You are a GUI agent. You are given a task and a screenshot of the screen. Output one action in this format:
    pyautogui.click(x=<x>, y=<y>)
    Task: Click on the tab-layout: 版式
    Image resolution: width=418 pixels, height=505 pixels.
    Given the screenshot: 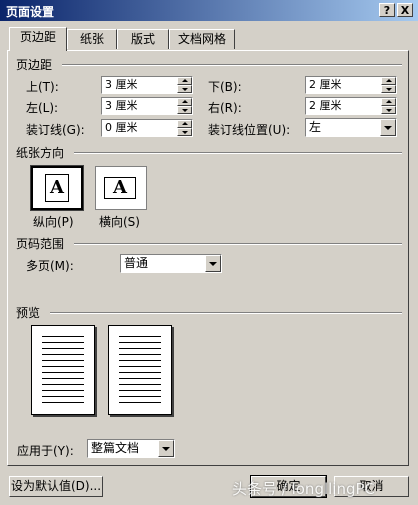 What is the action you would take?
    pyautogui.click(x=143, y=39)
    